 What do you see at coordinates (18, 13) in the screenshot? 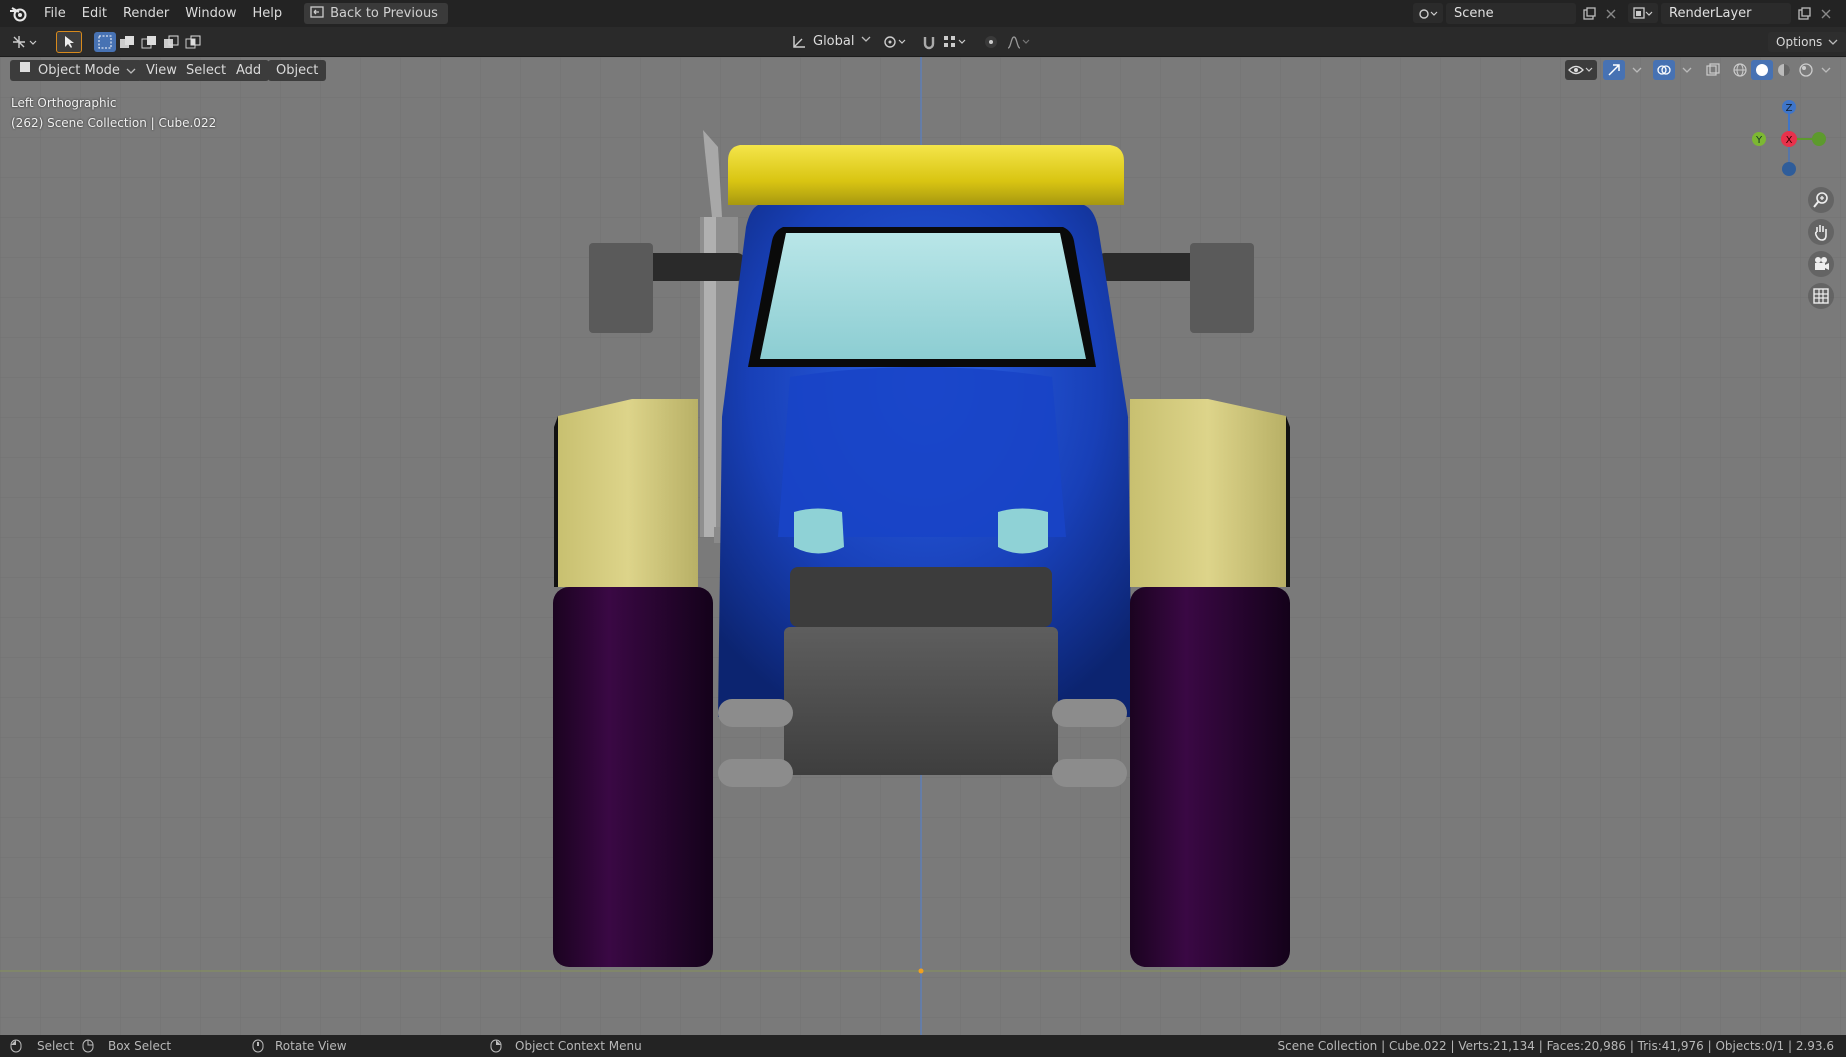
I see `blender-logo-icon` at bounding box center [18, 13].